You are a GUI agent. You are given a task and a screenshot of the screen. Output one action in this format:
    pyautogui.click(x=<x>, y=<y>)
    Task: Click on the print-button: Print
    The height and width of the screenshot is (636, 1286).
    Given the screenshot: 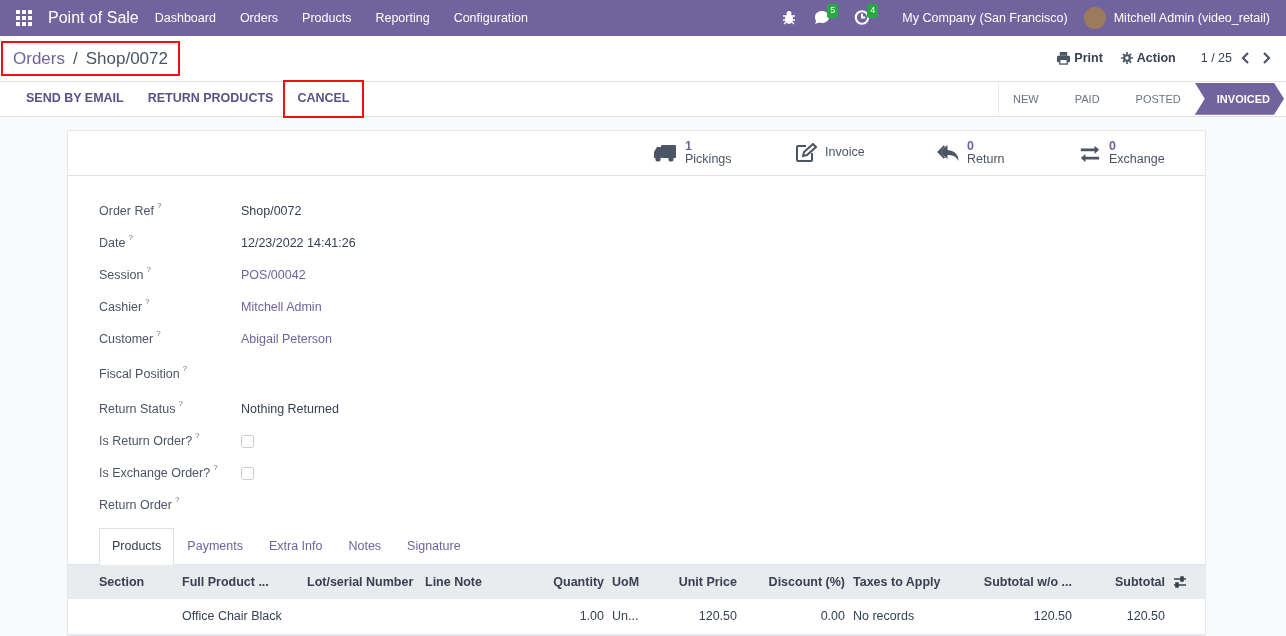 What is the action you would take?
    pyautogui.click(x=1080, y=58)
    